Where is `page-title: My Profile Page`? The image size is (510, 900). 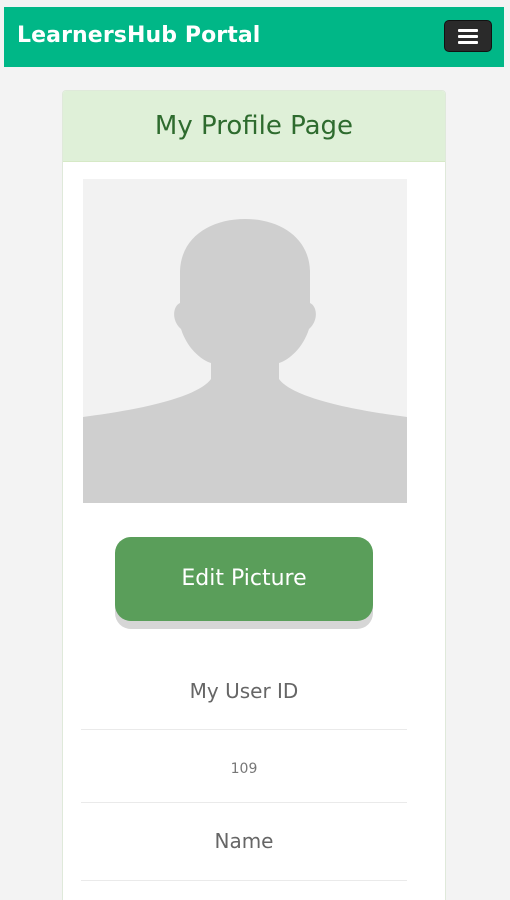
page-title: My Profile Page is located at coordinates (254, 126).